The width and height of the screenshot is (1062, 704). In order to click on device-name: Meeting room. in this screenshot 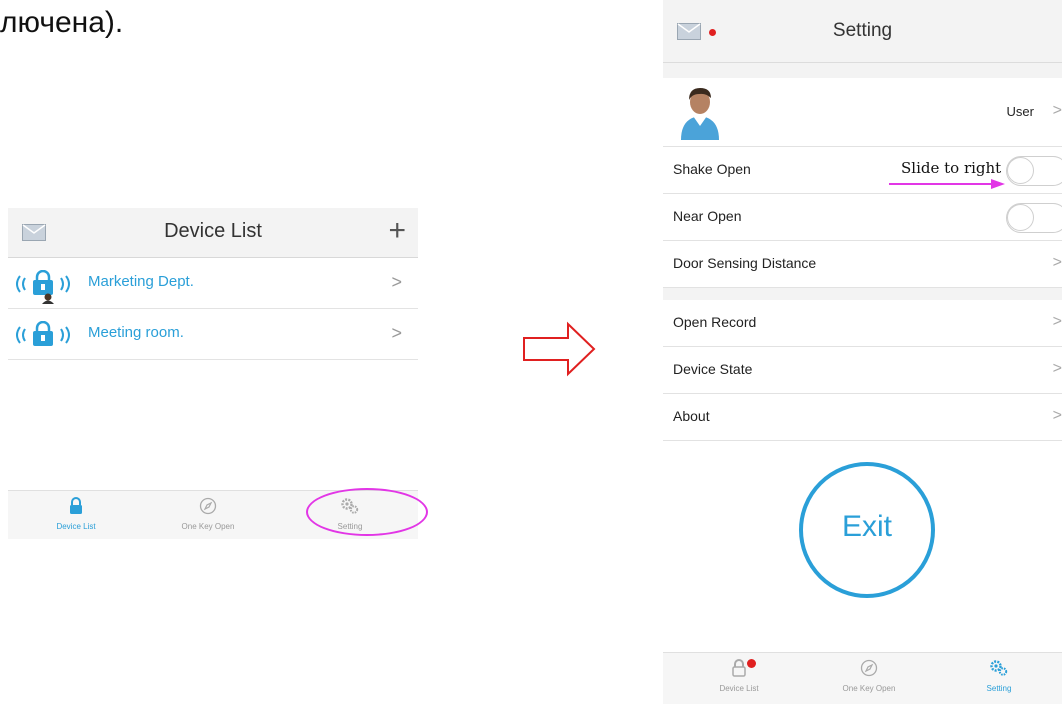, I will do `click(136, 332)`.